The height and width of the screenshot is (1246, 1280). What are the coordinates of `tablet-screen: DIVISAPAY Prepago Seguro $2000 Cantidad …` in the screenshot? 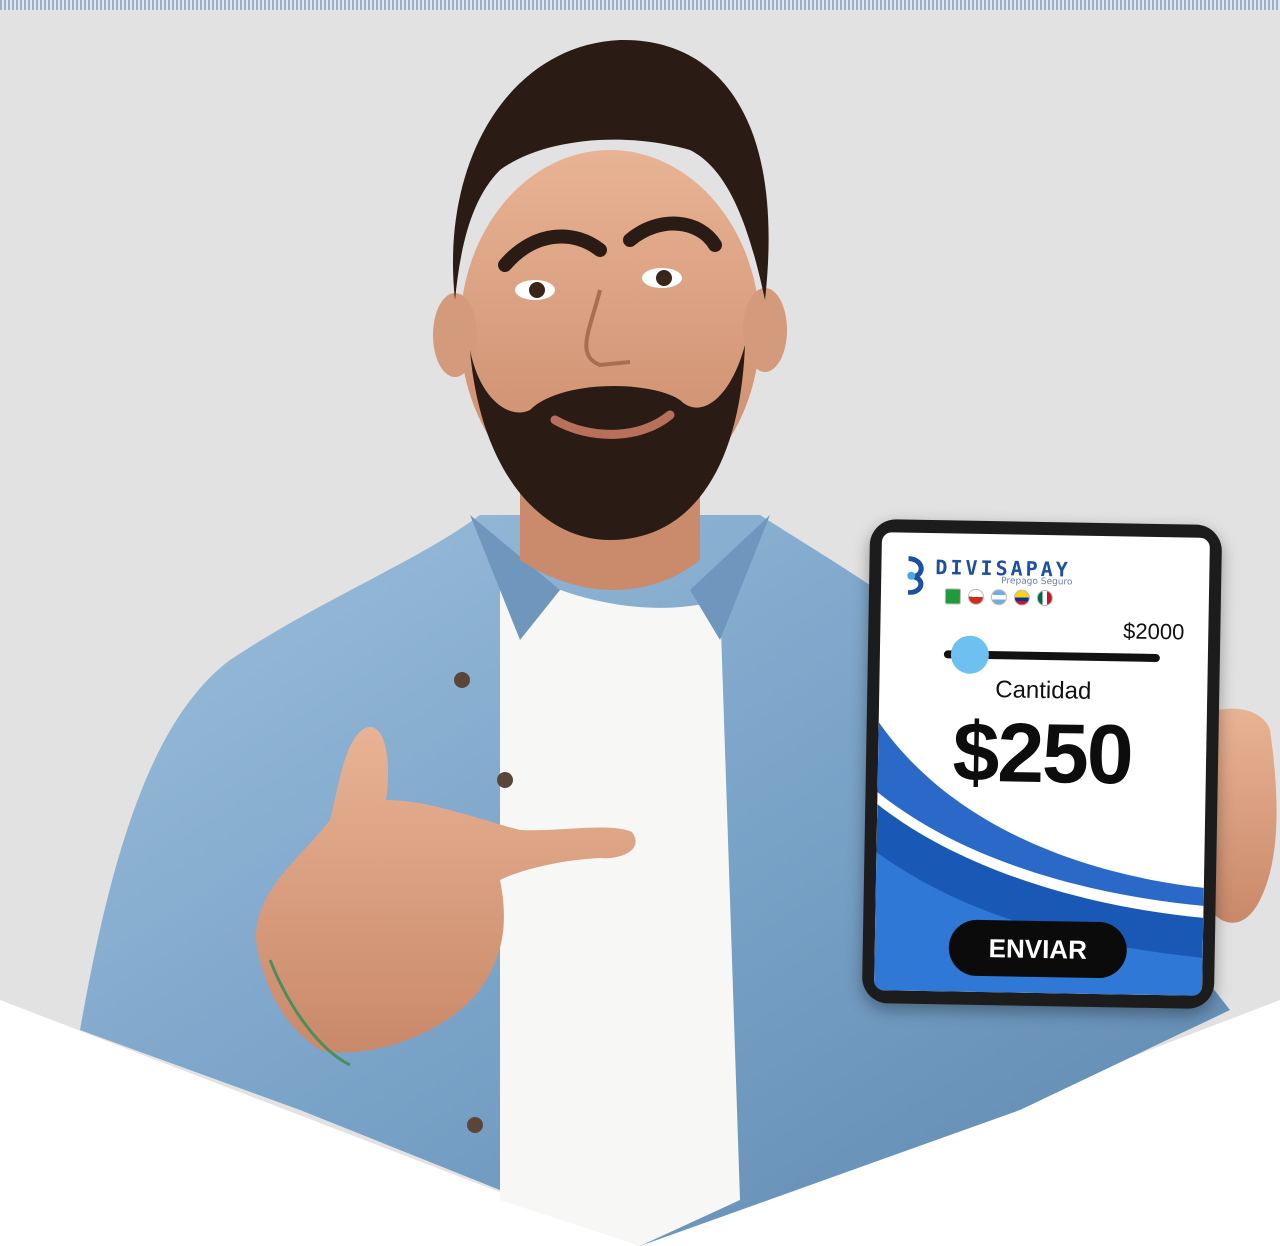 It's located at (1042, 764).